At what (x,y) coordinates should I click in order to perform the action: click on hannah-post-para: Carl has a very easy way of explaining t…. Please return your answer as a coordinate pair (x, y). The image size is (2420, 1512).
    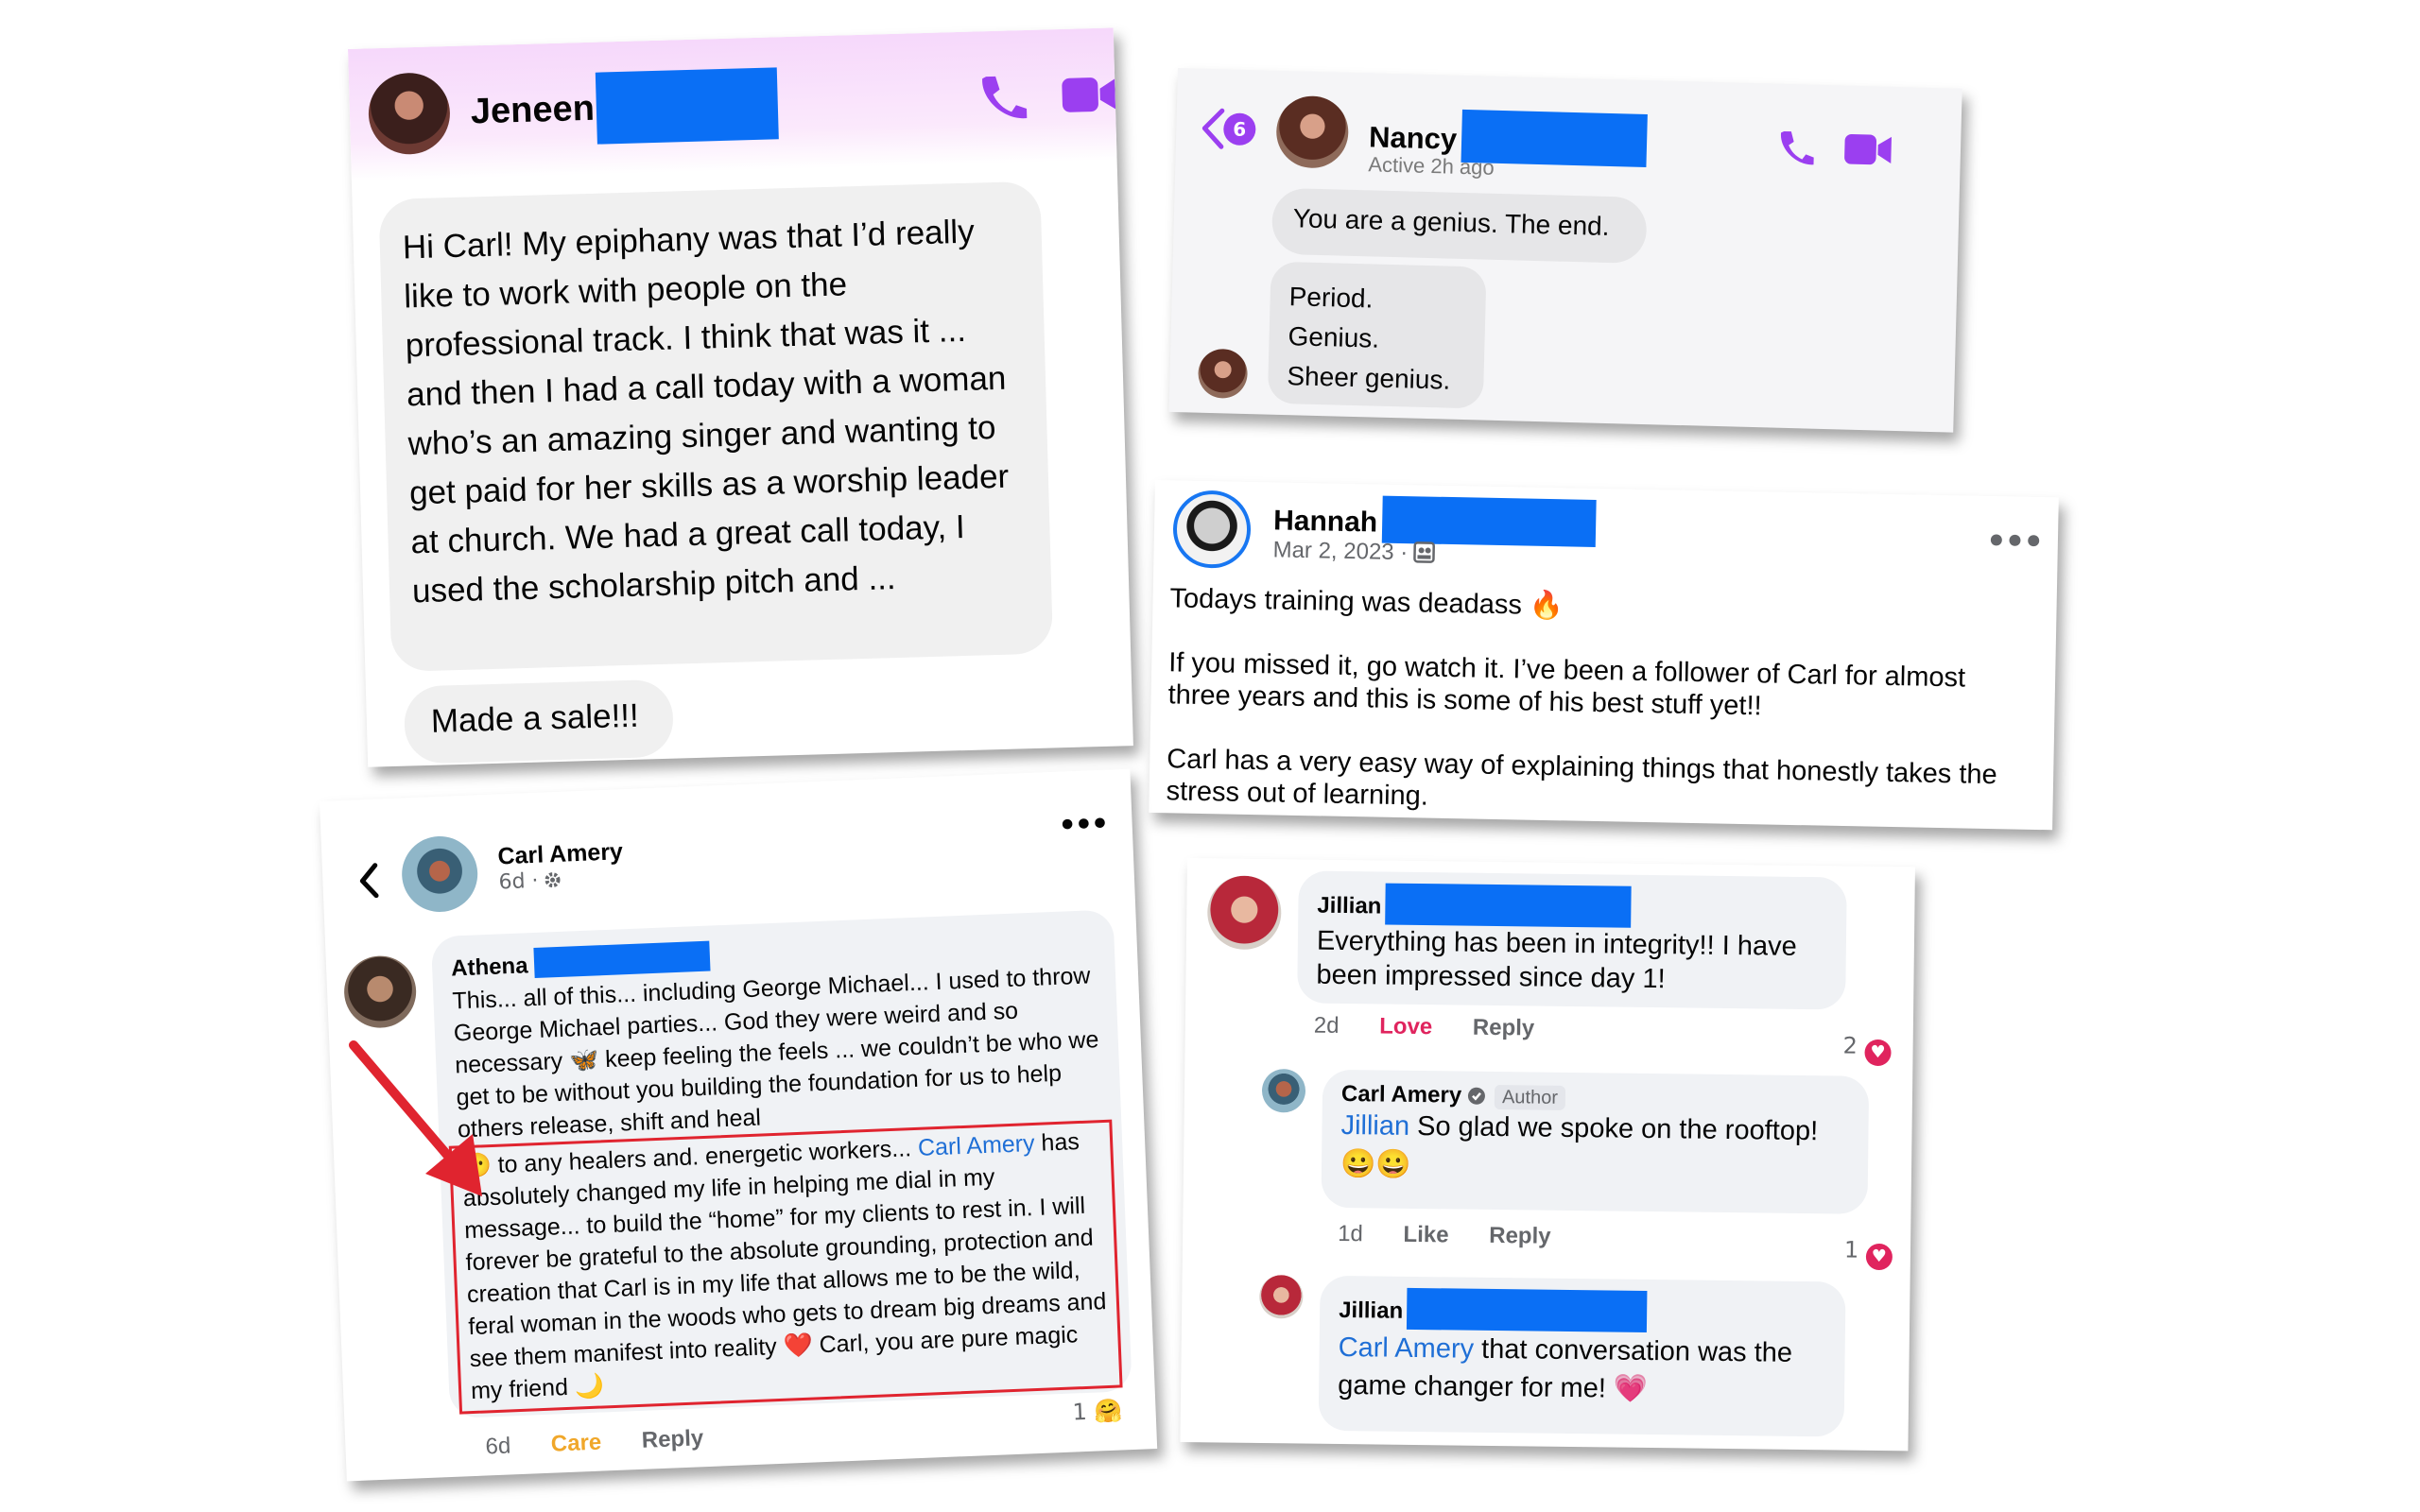
    Looking at the image, I should click on (1582, 778).